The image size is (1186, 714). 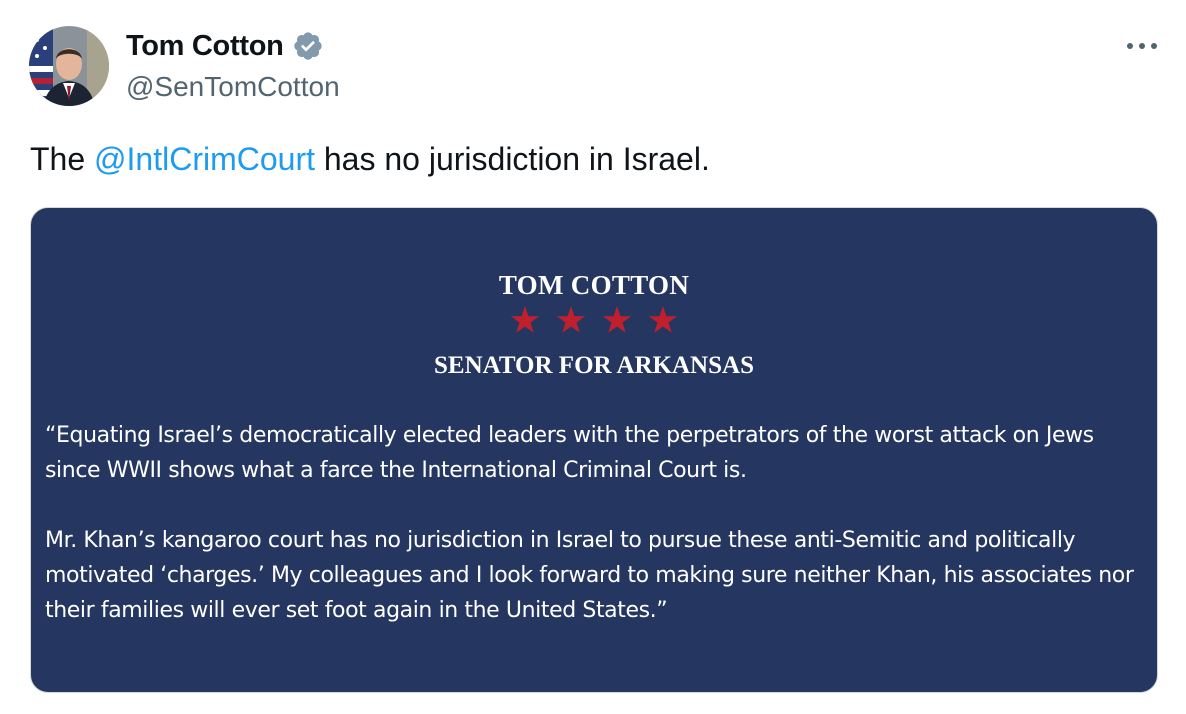 I want to click on author-display-name: Tom Cotton, so click(x=225, y=46).